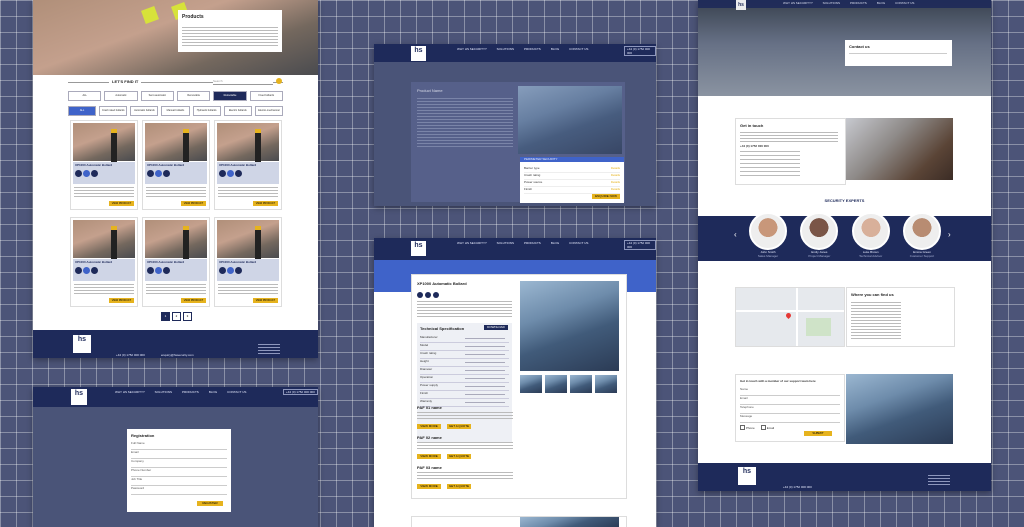 Image resolution: width=1024 pixels, height=527 pixels. I want to click on footer-phone: +44 (0) 1752 000 000, so click(130, 355).